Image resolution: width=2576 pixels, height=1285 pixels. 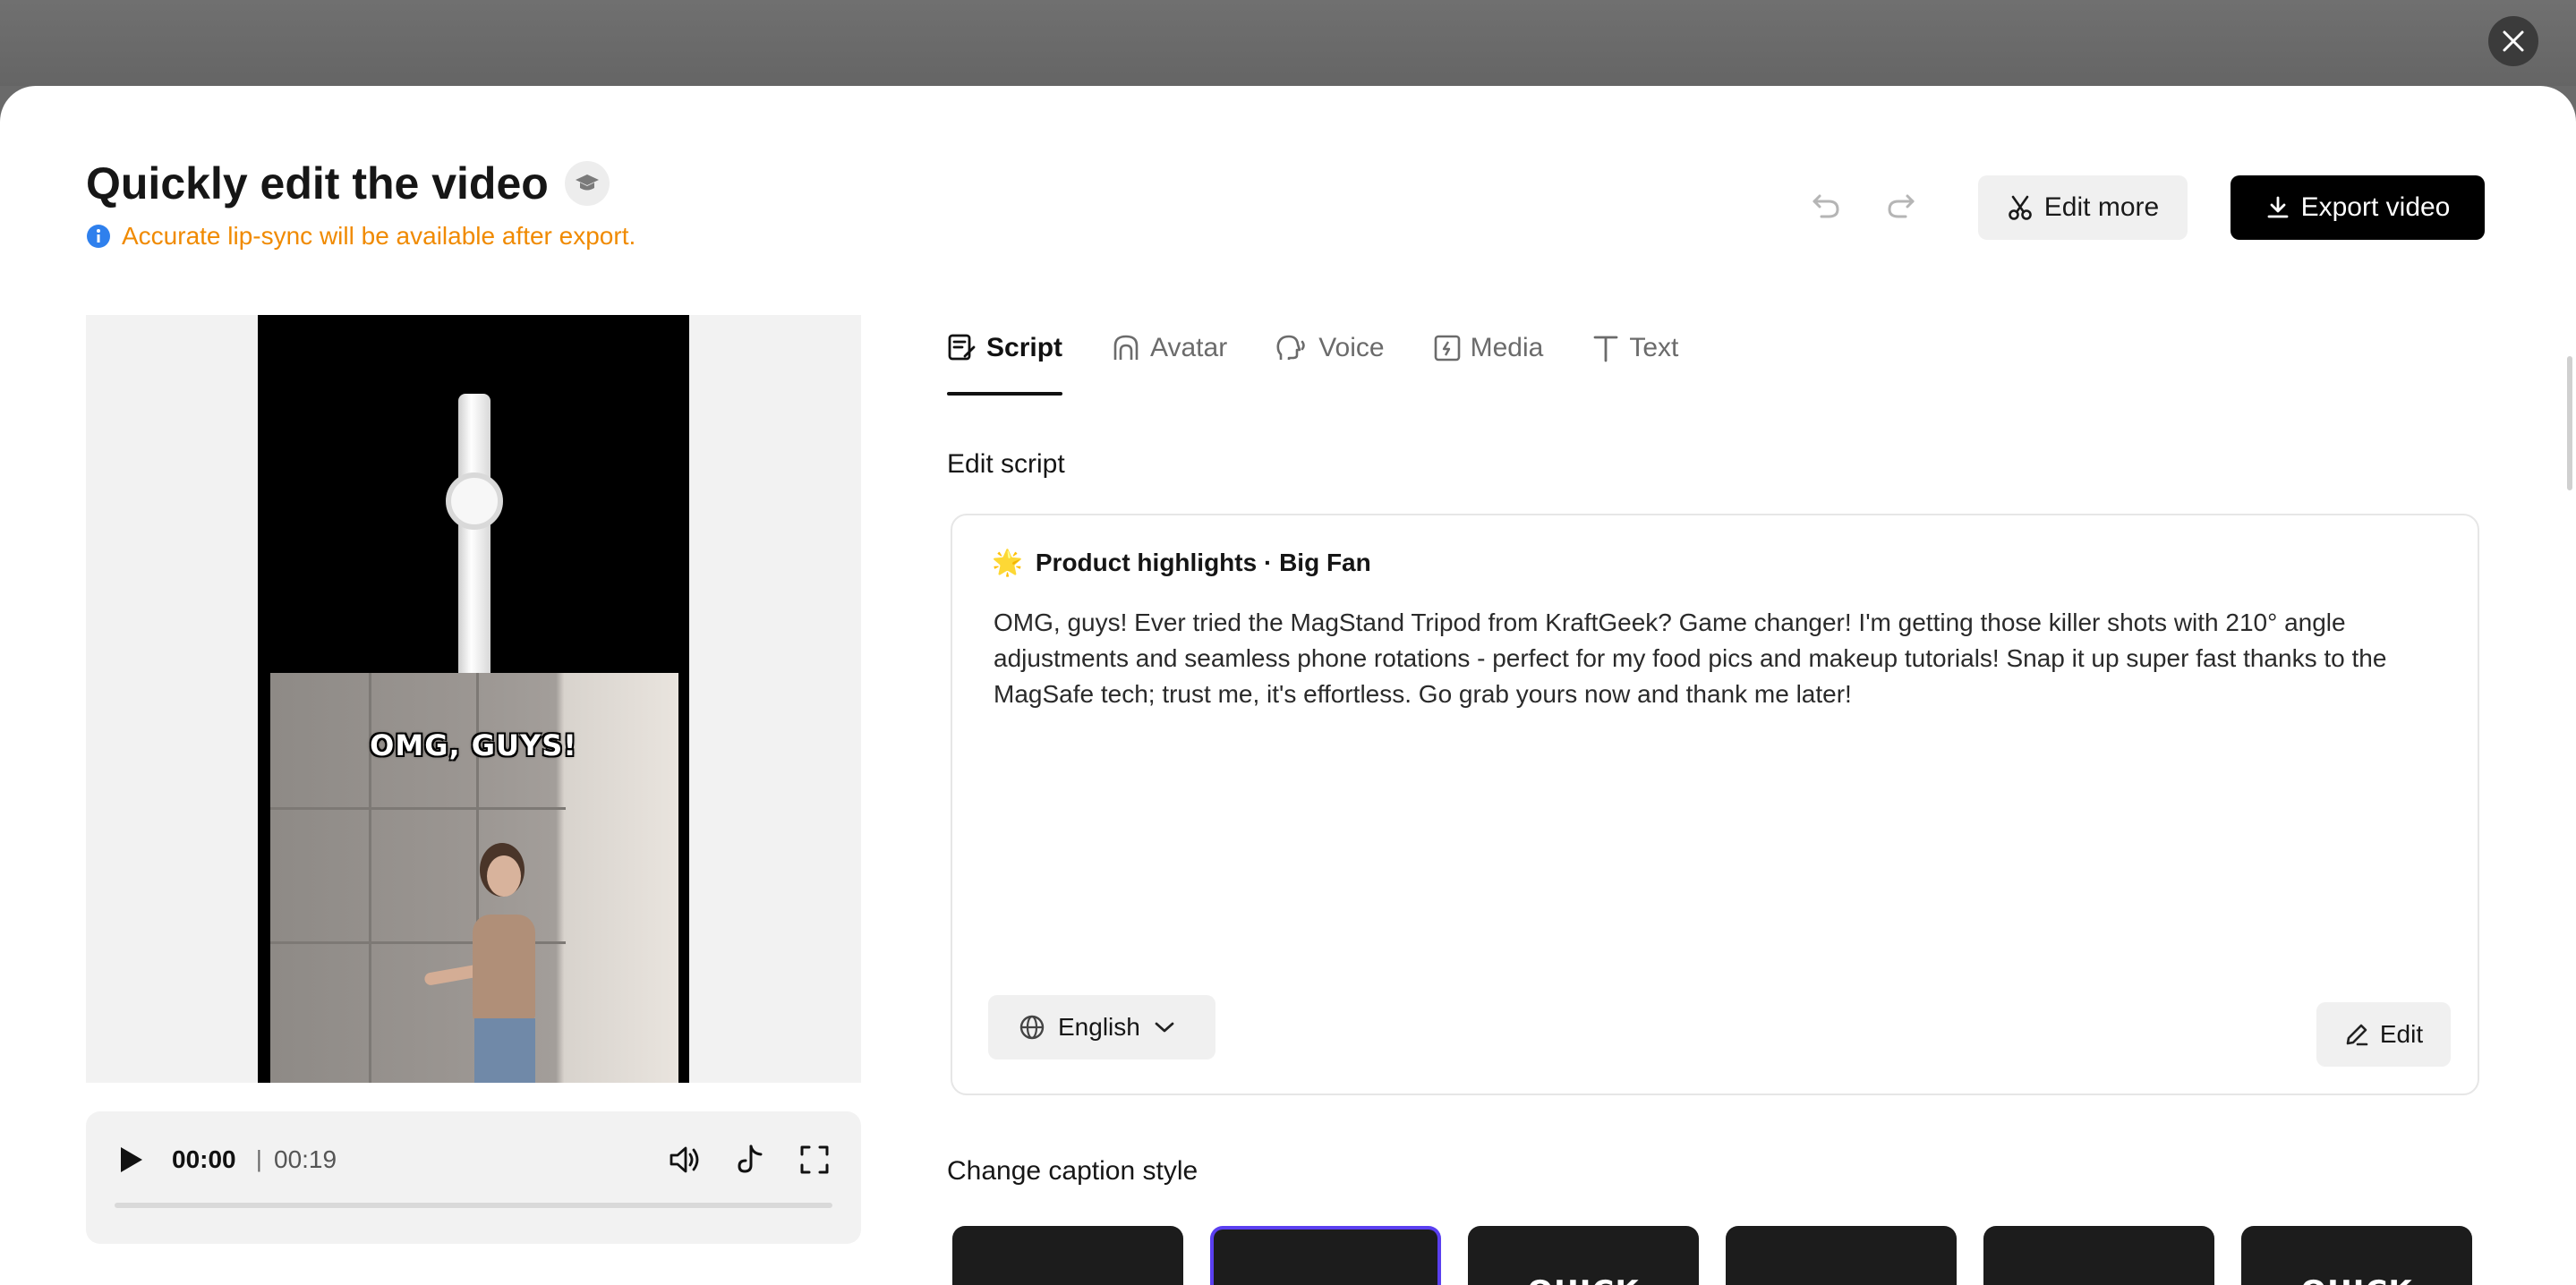 I want to click on undo-button, so click(x=1826, y=206).